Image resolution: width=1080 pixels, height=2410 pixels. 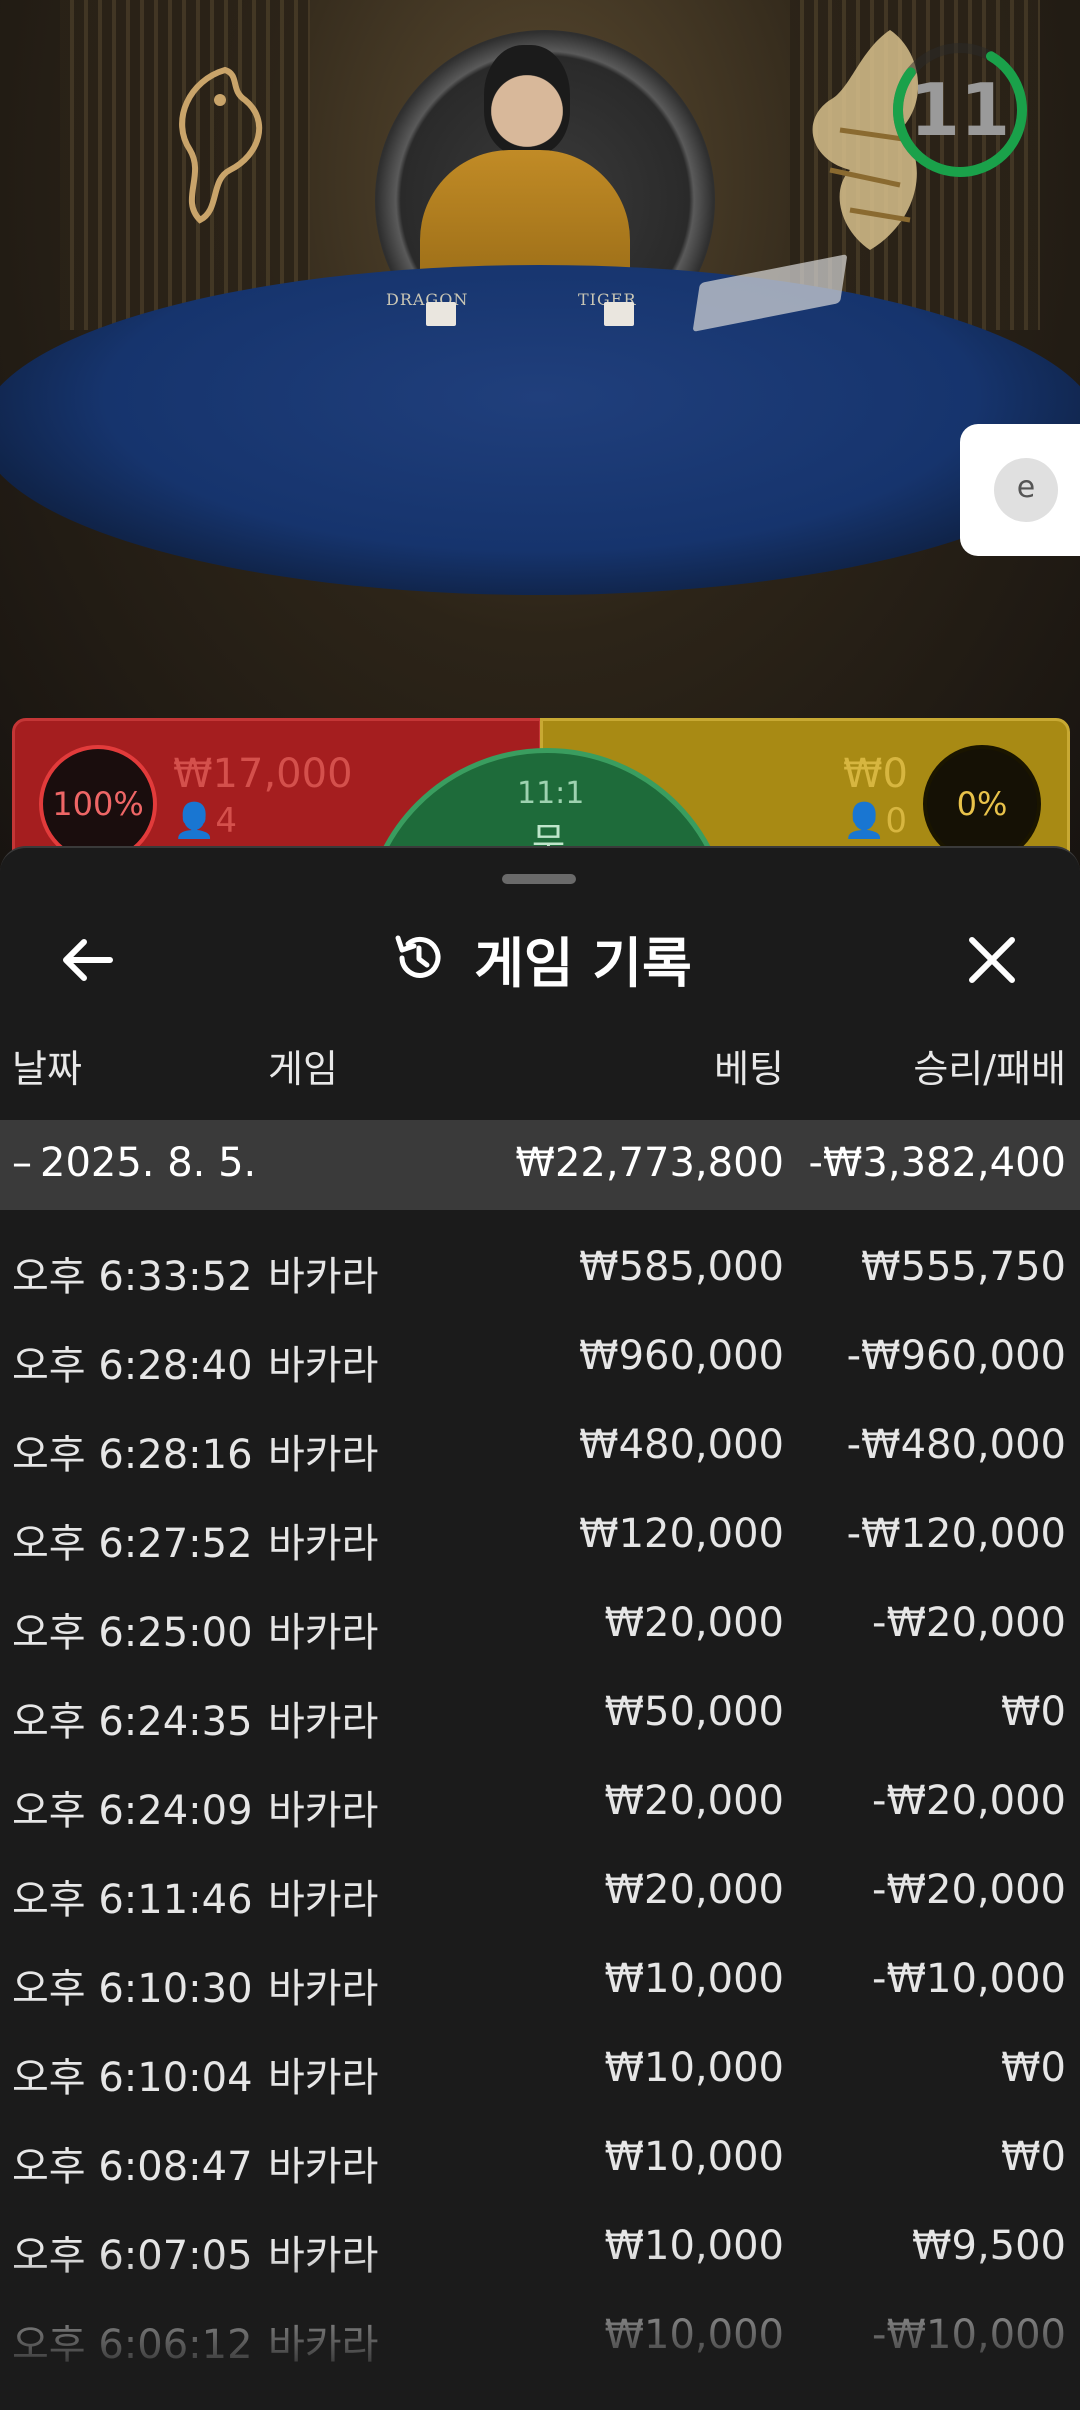 I want to click on table-row: 오후 6:10:04 바카라 ₩10,000 ₩0, so click(x=540, y=2056).